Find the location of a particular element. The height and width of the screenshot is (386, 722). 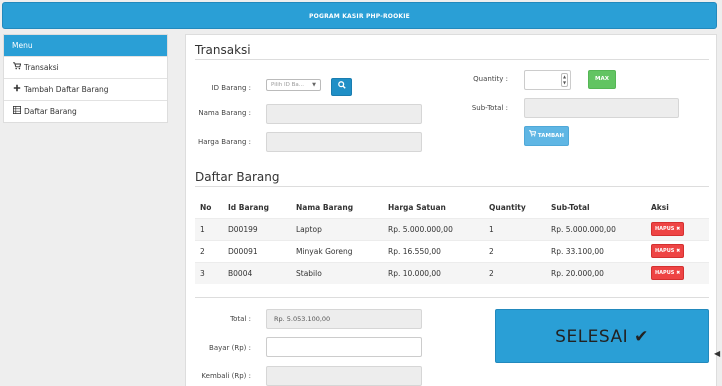

harga-barang-label: Harga Barang : is located at coordinates (224, 142).